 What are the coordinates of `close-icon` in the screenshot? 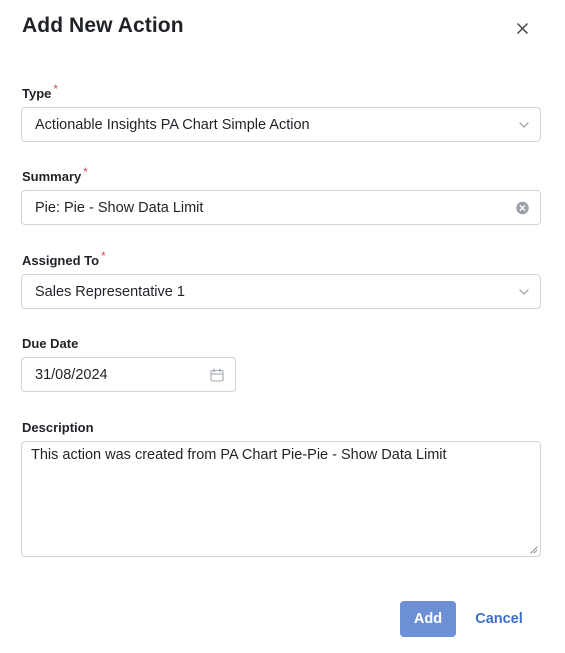 It's located at (522, 28).